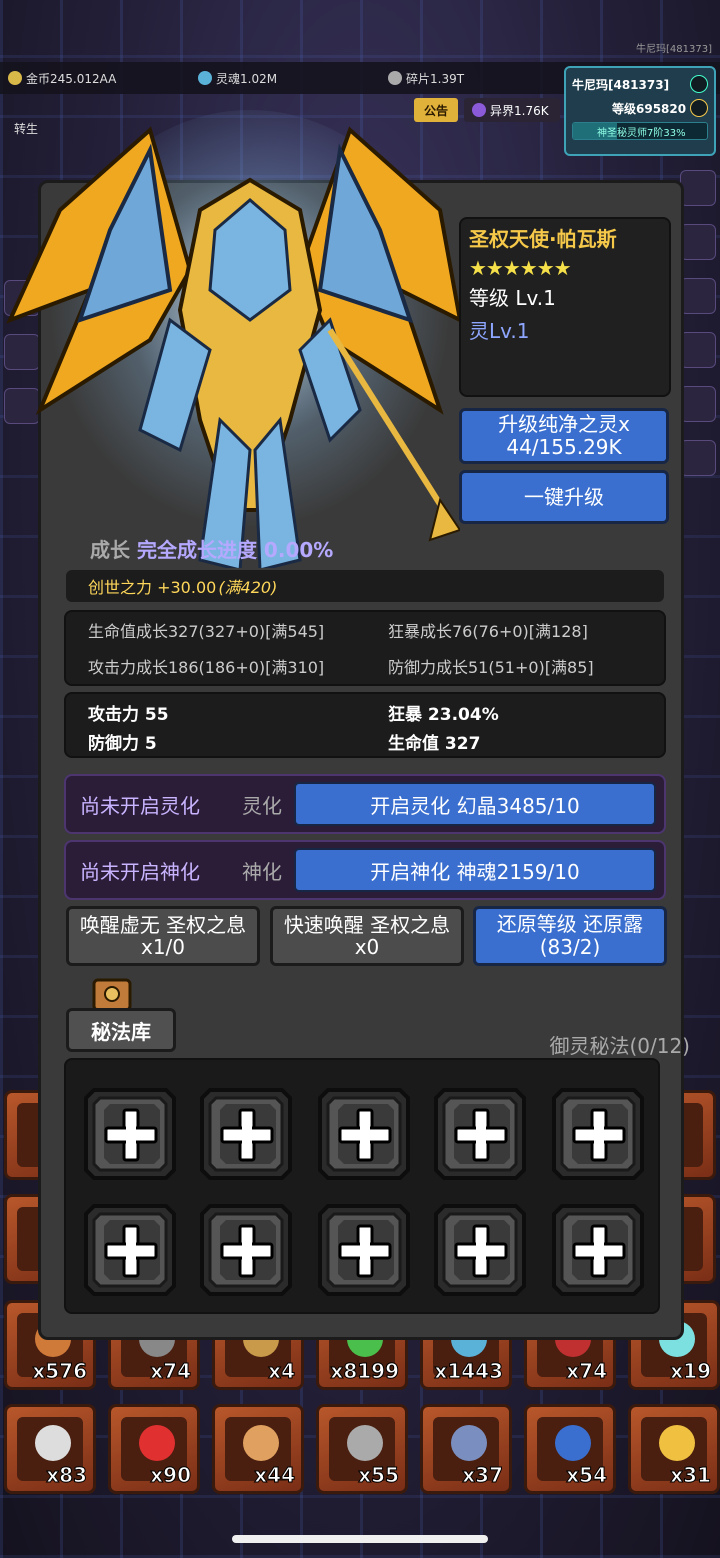 The width and height of the screenshot is (720, 1558). Describe the element at coordinates (698, 458) in the screenshot. I see `chat-icon` at that location.